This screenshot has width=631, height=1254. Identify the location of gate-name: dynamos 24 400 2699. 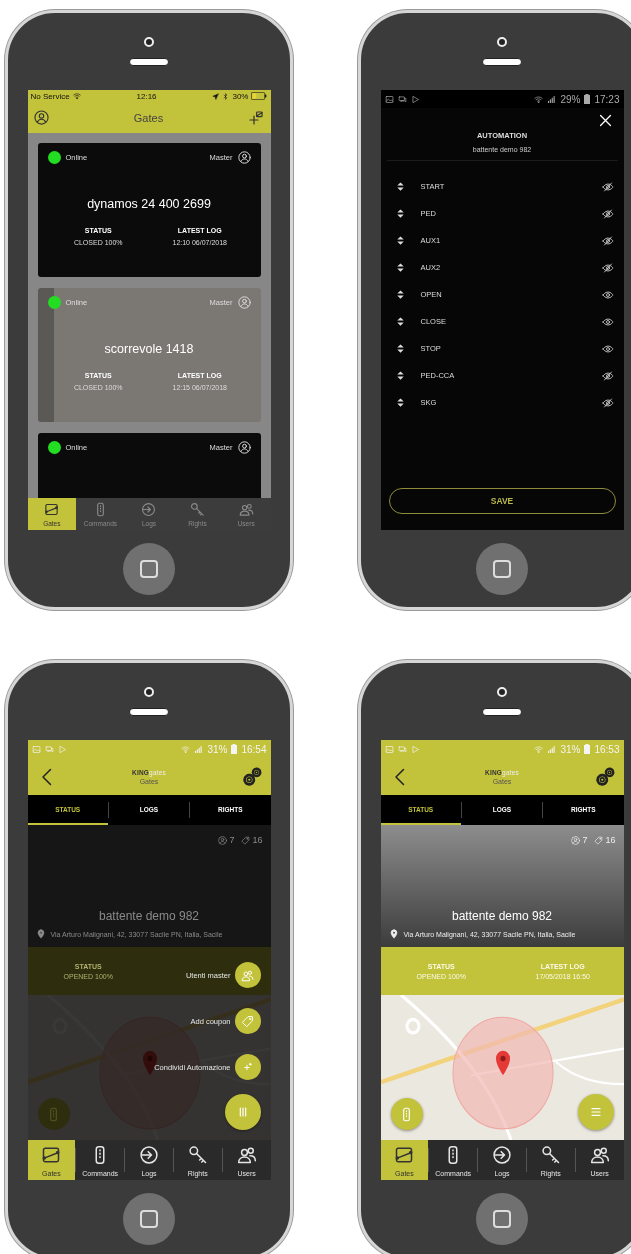
(149, 204).